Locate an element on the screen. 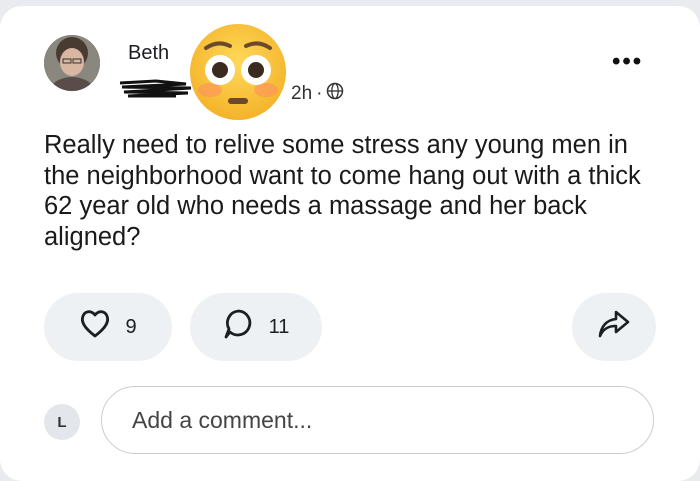  share-button is located at coordinates (614, 327).